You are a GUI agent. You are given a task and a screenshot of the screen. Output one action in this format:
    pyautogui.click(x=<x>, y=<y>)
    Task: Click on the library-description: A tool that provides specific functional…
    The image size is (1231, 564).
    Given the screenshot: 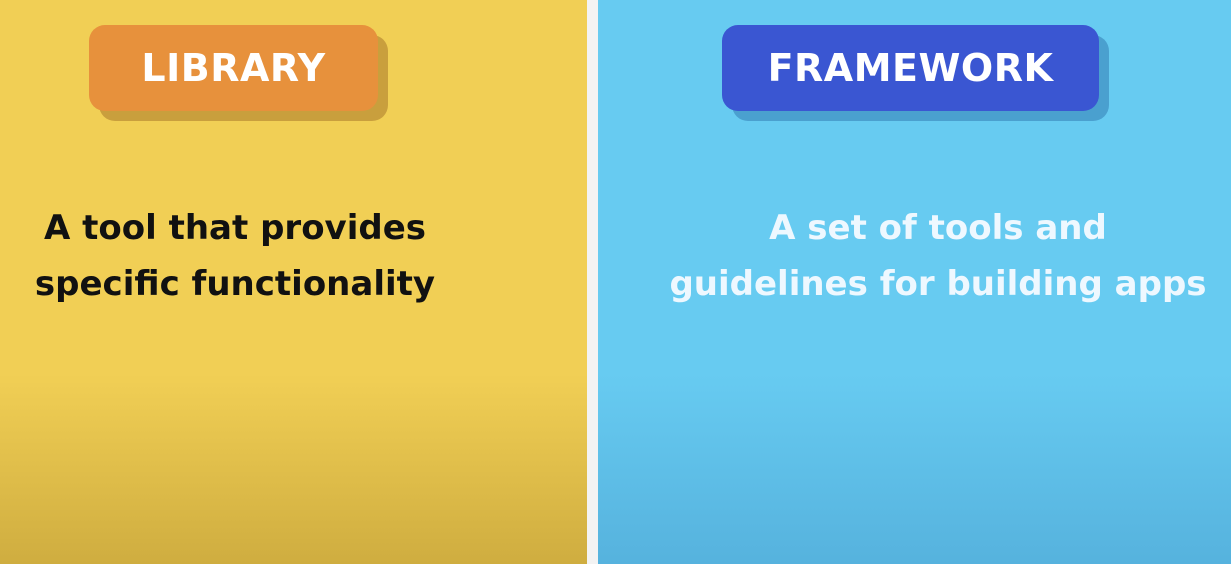 What is the action you would take?
    pyautogui.click(x=235, y=256)
    